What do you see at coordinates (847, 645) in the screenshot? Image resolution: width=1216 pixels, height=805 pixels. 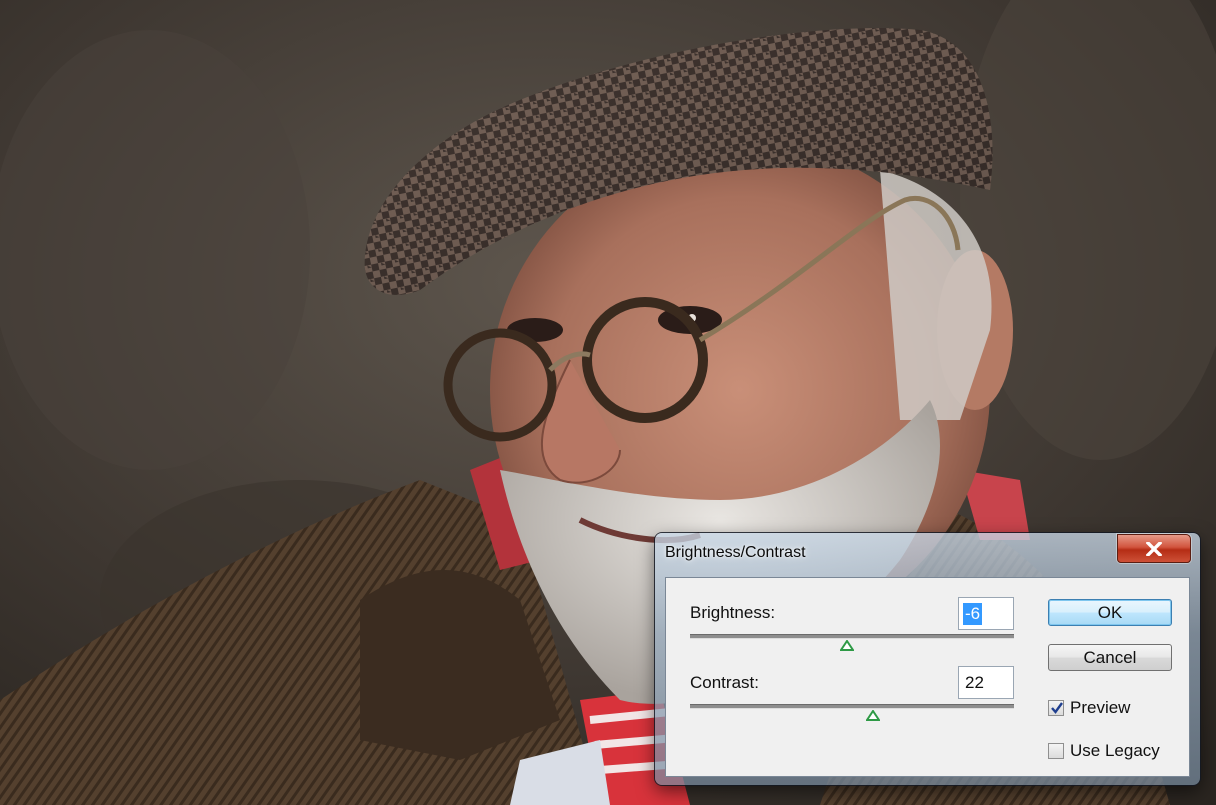 I see `brightness-slider-thumb` at bounding box center [847, 645].